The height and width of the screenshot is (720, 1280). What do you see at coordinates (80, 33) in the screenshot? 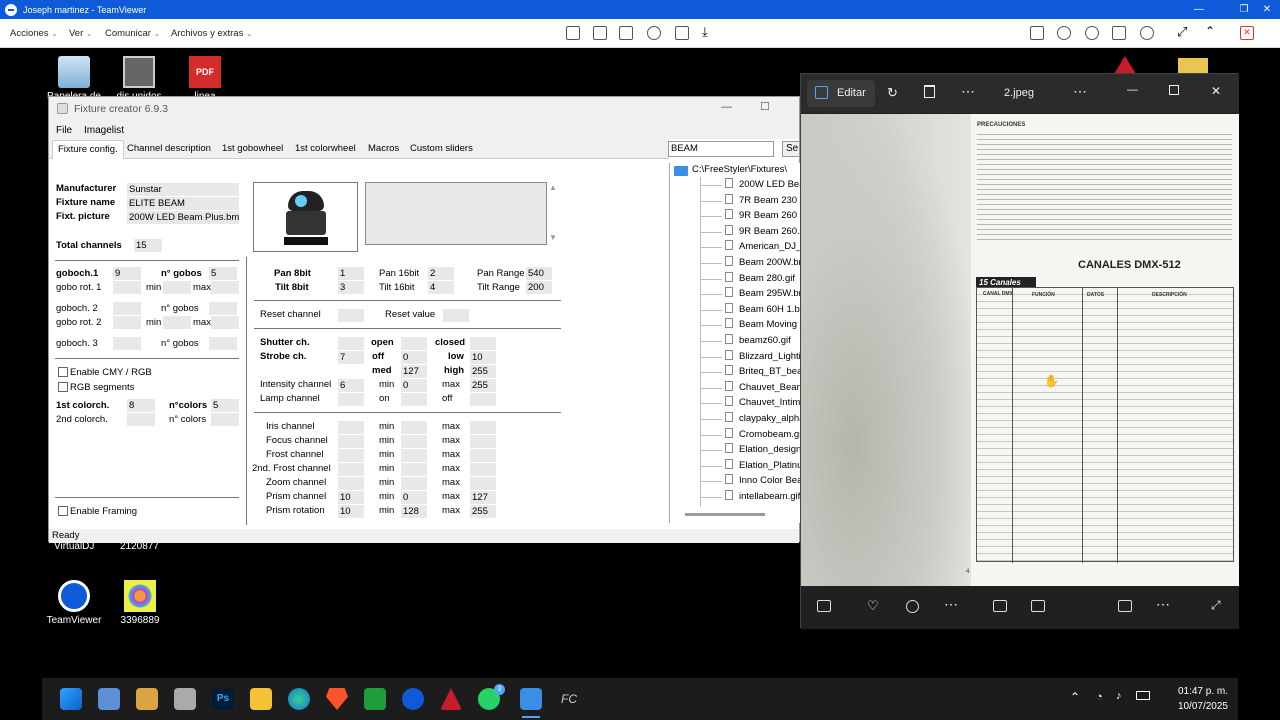
I see `menu-ver: Ver ⌄` at bounding box center [80, 33].